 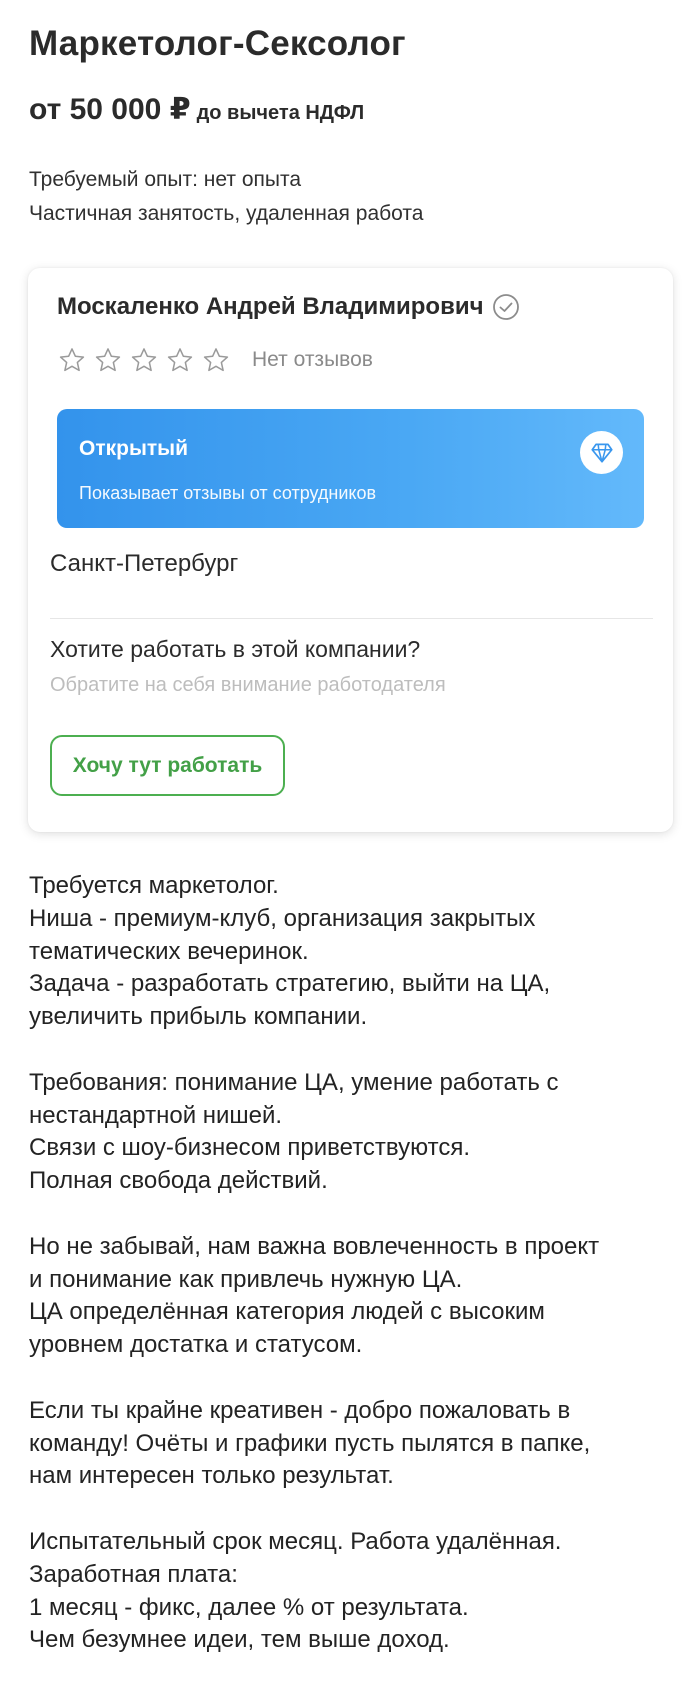 I want to click on employment-text: Частичная занятость, удаленная работа, so click(x=226, y=213).